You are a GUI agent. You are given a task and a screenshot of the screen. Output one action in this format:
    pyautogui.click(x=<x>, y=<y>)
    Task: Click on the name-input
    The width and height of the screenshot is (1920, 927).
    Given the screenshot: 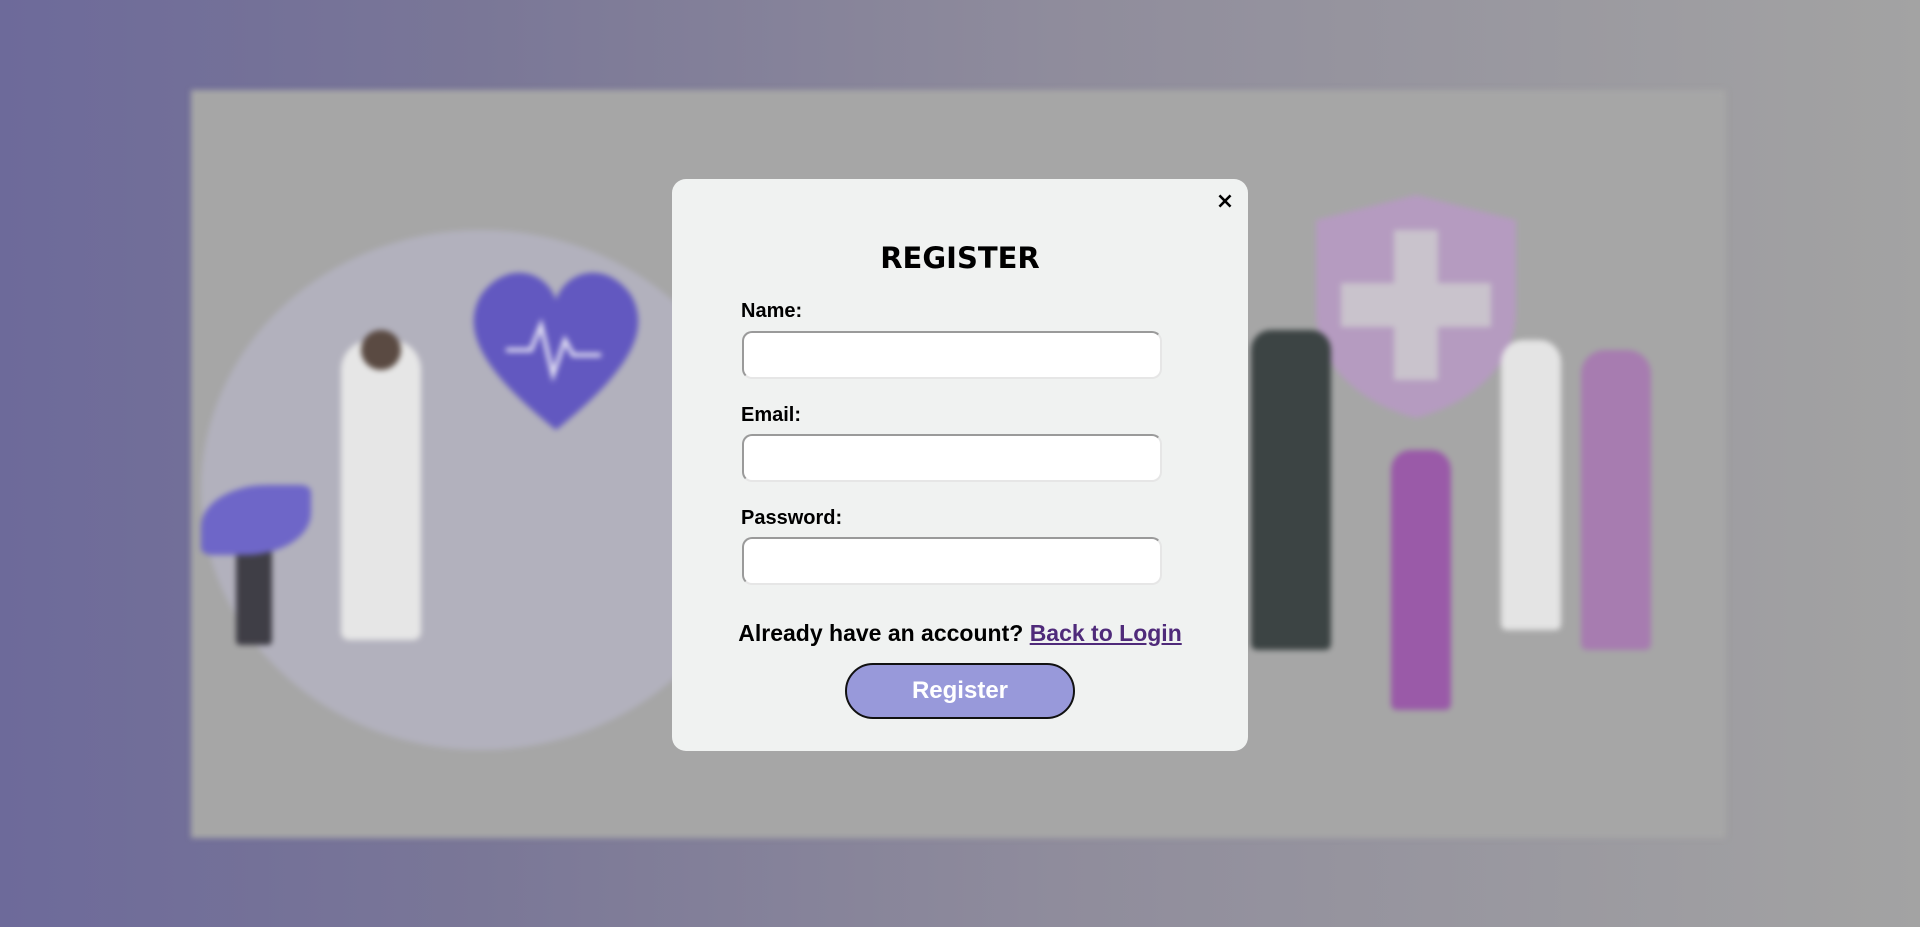 What is the action you would take?
    pyautogui.click(x=952, y=355)
    